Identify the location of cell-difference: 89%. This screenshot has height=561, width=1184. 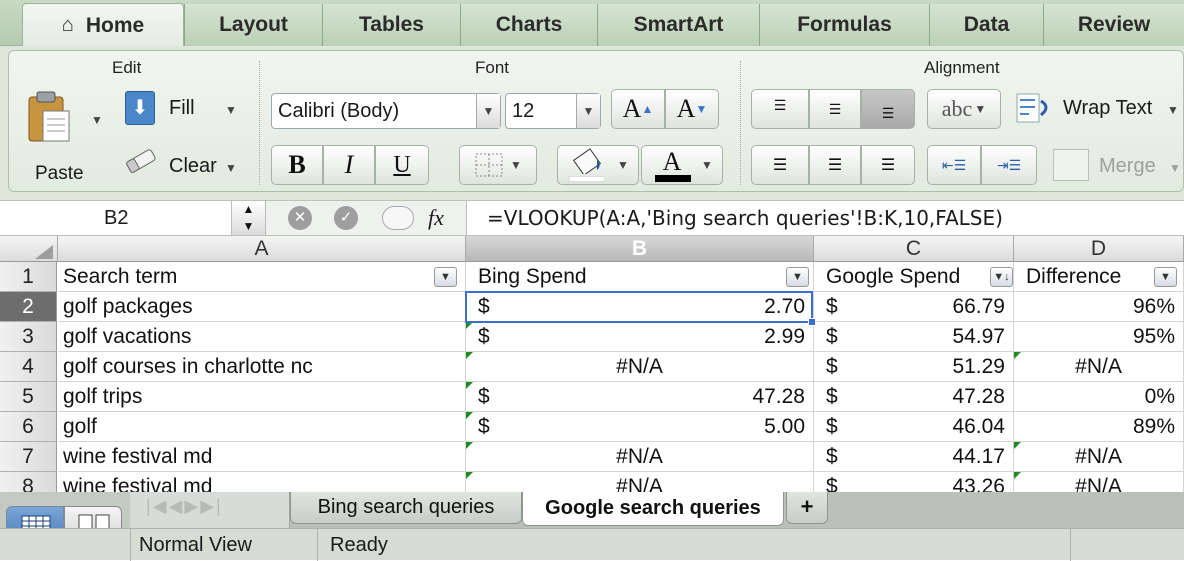
(1099, 427).